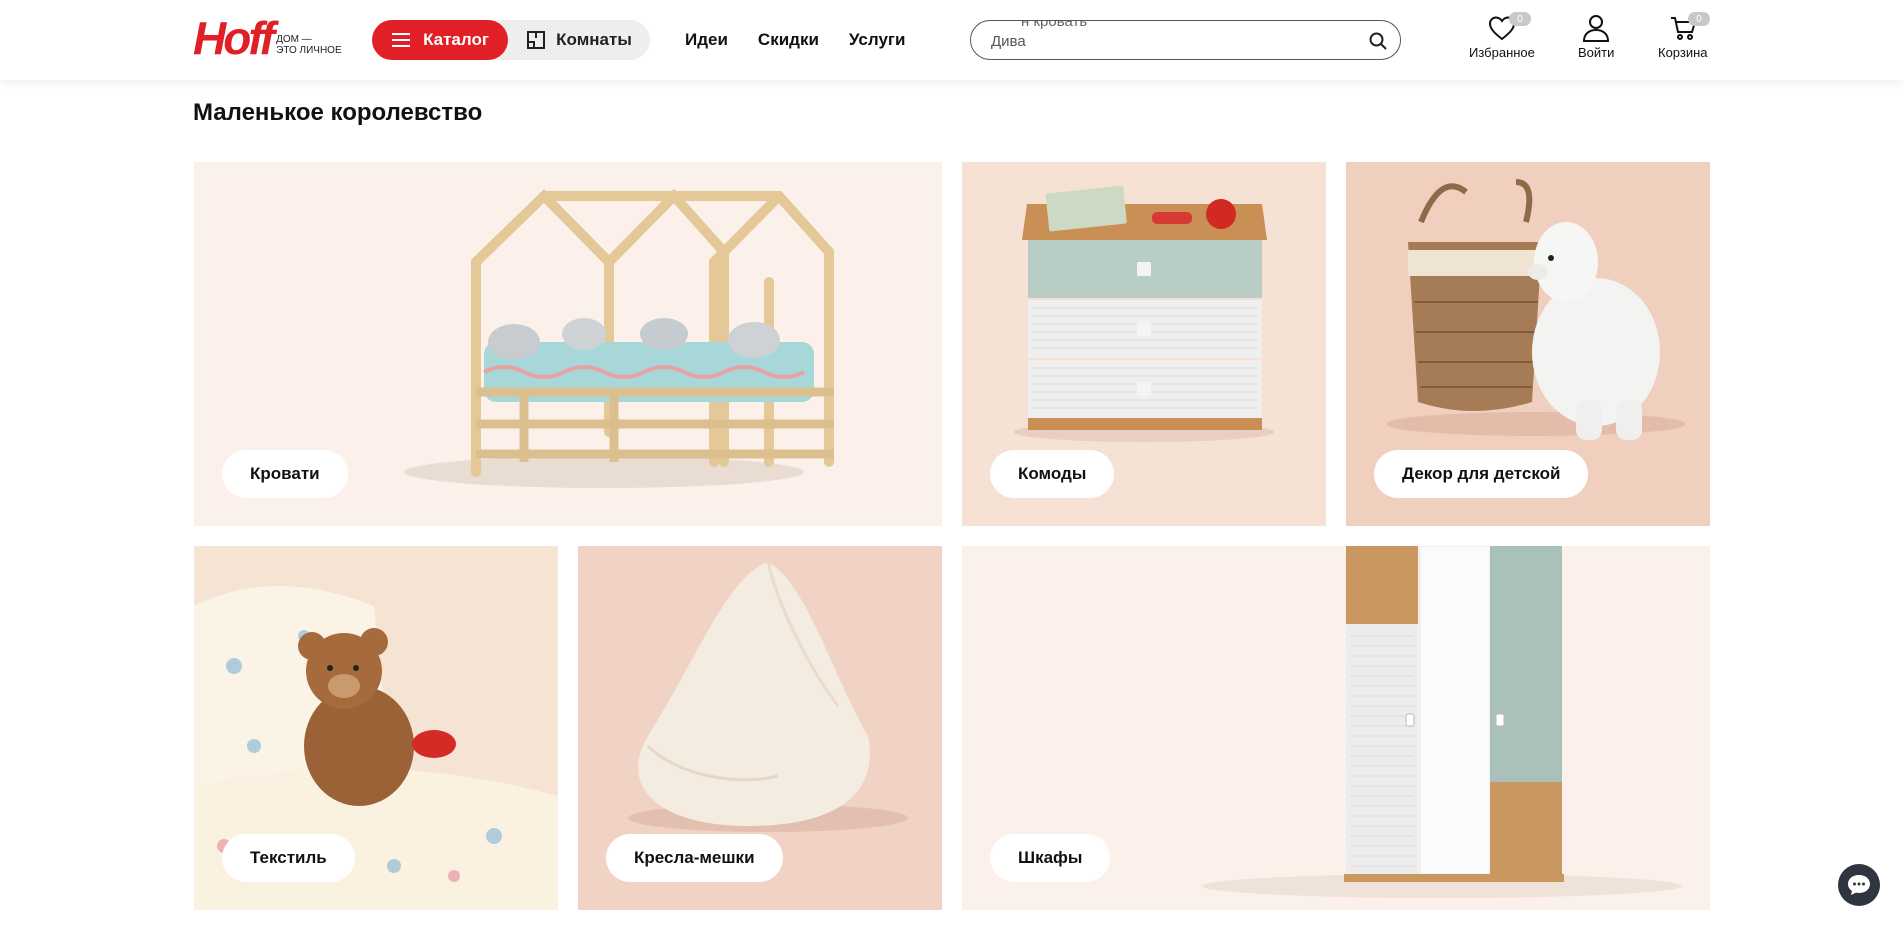  Describe the element at coordinates (1683, 52) in the screenshot. I see `cart-label: Корзина` at that location.